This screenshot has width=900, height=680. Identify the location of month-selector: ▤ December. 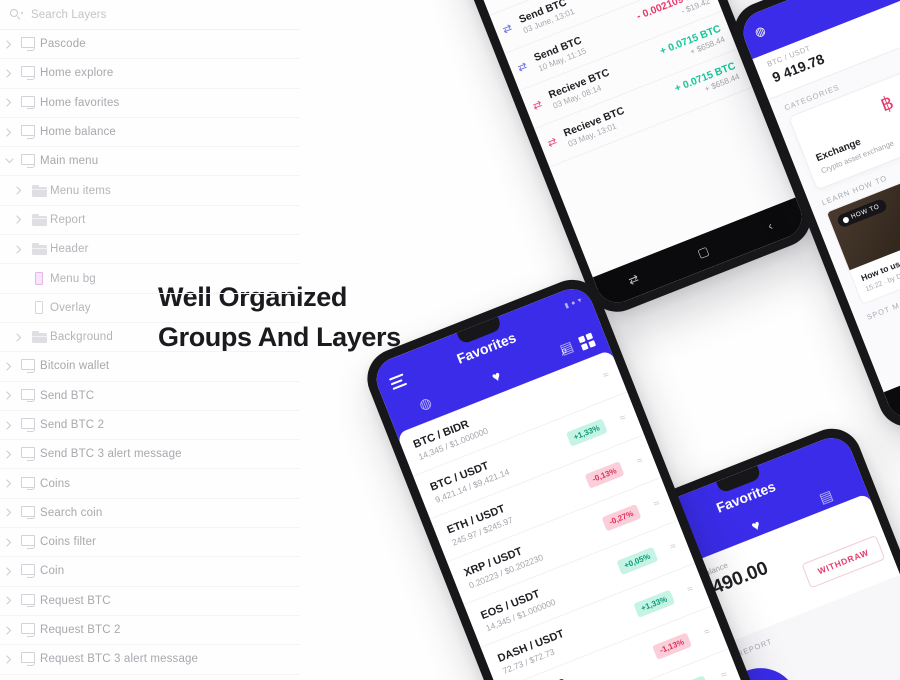
(885, 674).